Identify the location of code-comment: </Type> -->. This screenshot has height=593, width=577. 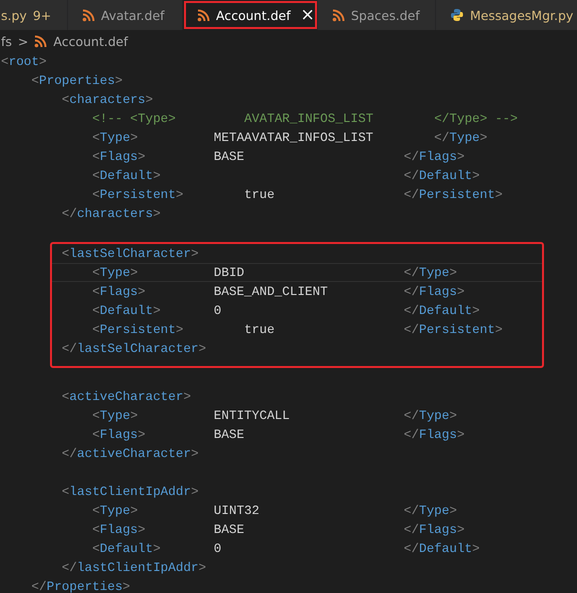
(476, 118).